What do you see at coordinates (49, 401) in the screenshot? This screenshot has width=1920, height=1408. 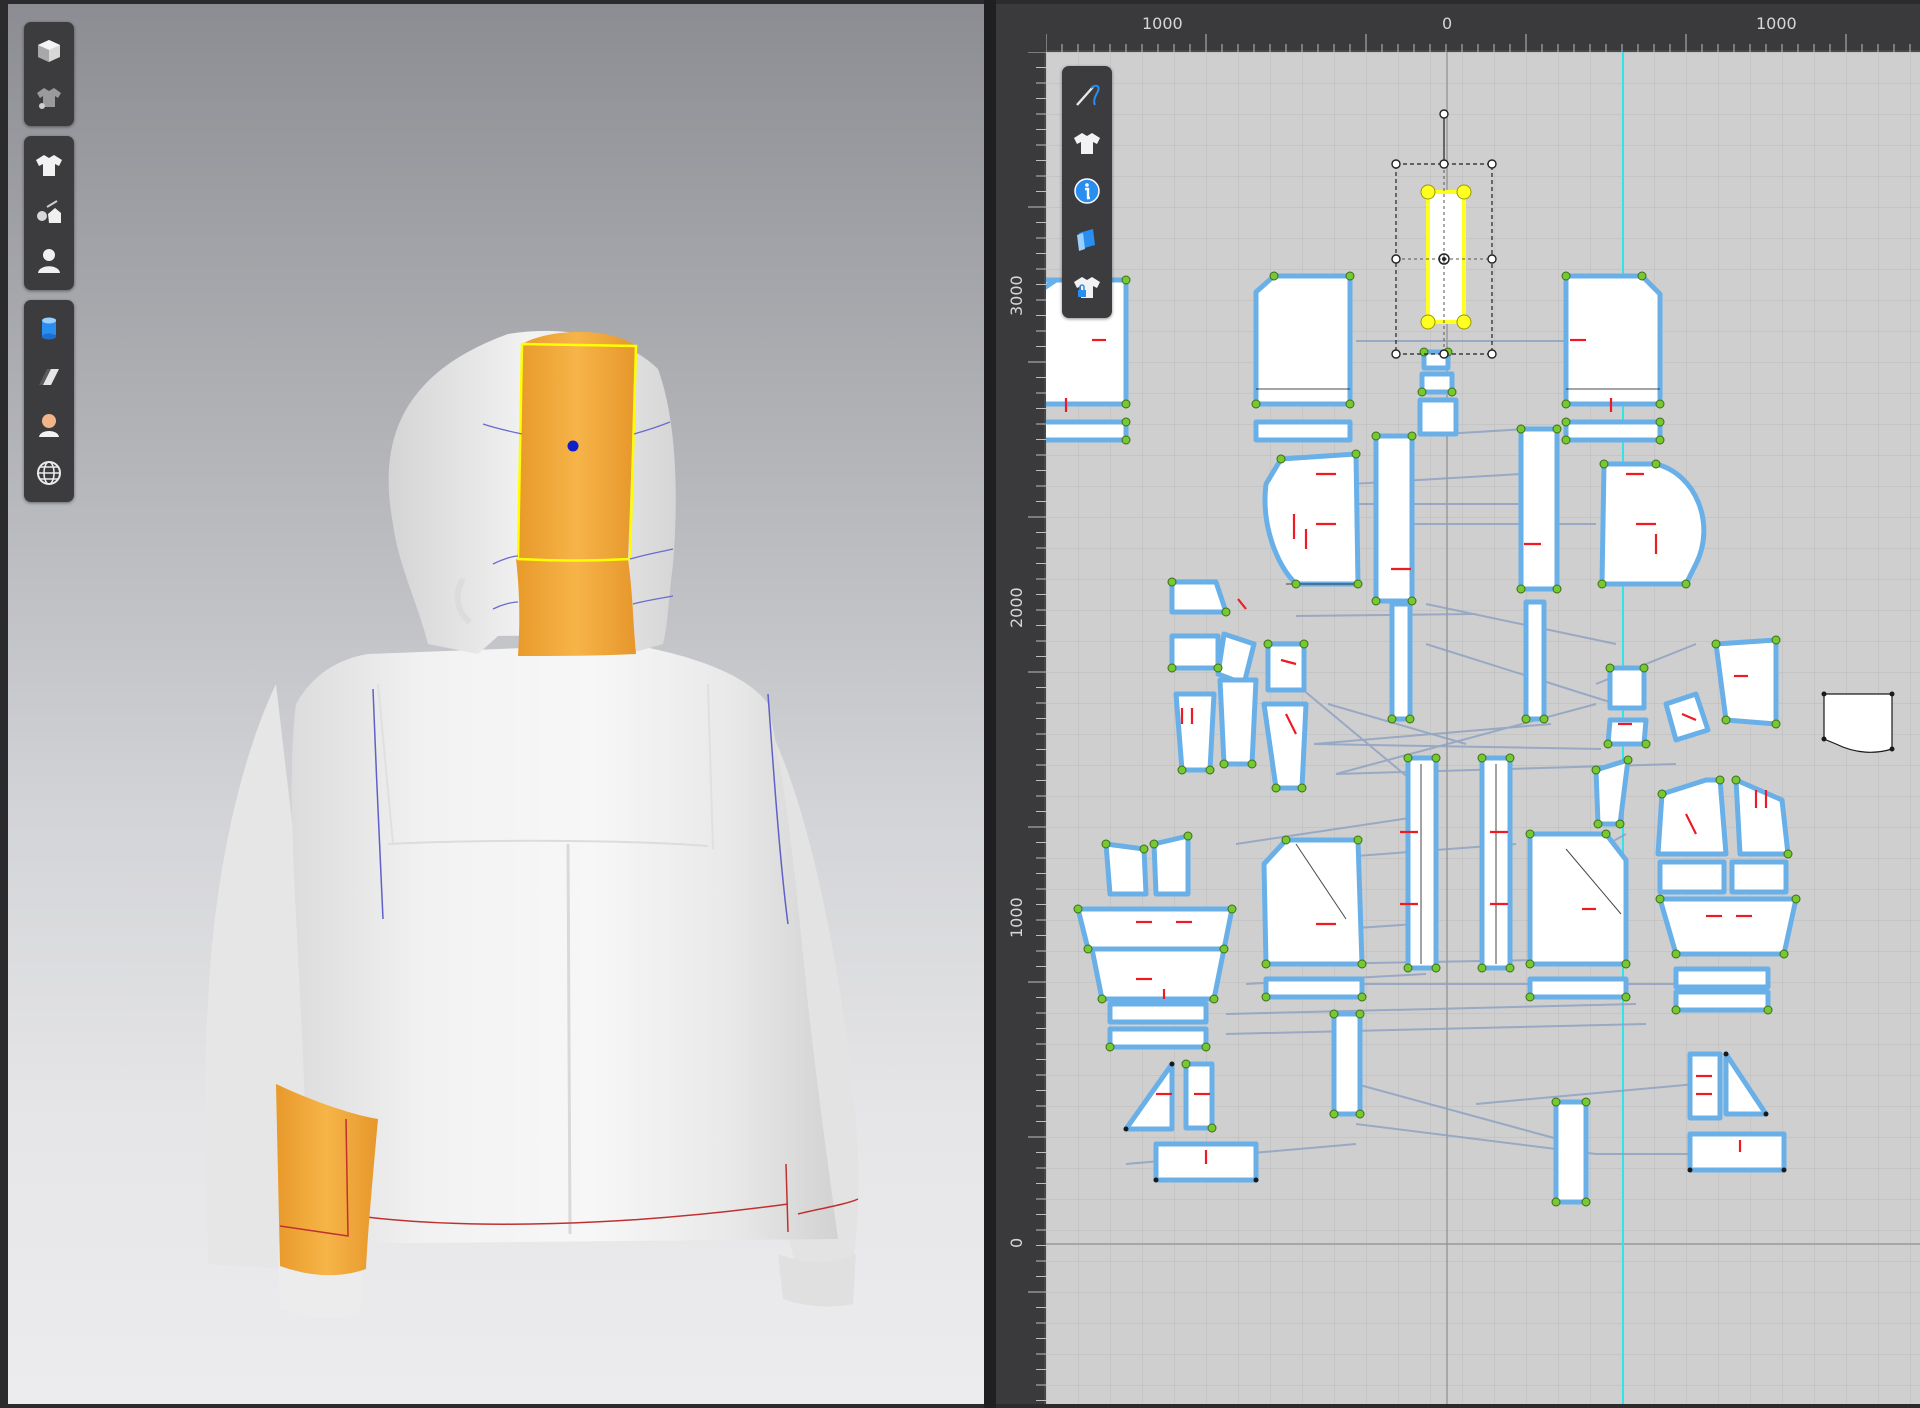 I see `3d-toolbar-group-3` at bounding box center [49, 401].